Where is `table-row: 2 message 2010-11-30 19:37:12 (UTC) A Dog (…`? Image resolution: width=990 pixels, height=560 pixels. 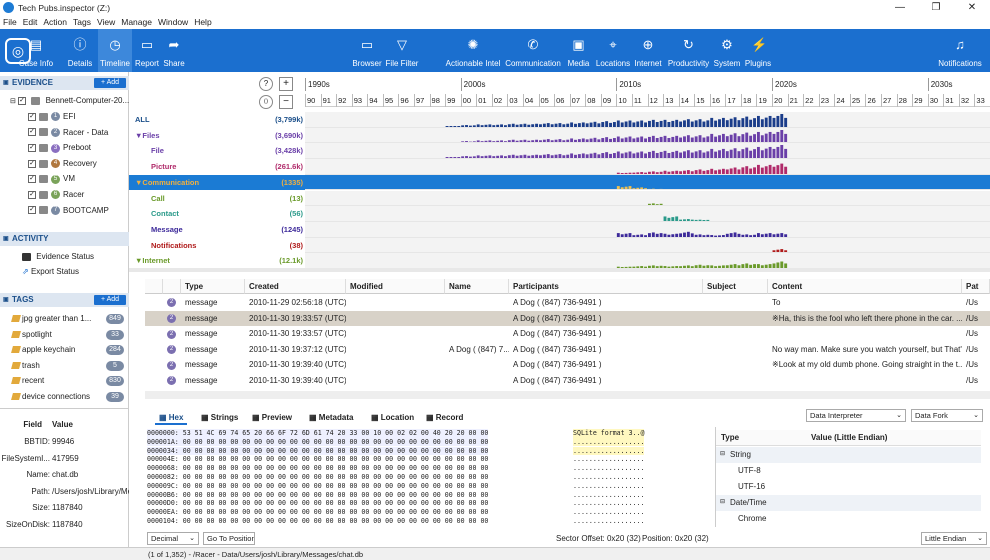 table-row: 2 message 2010-11-30 19:37:12 (UTC) A Dog (… is located at coordinates (567, 350).